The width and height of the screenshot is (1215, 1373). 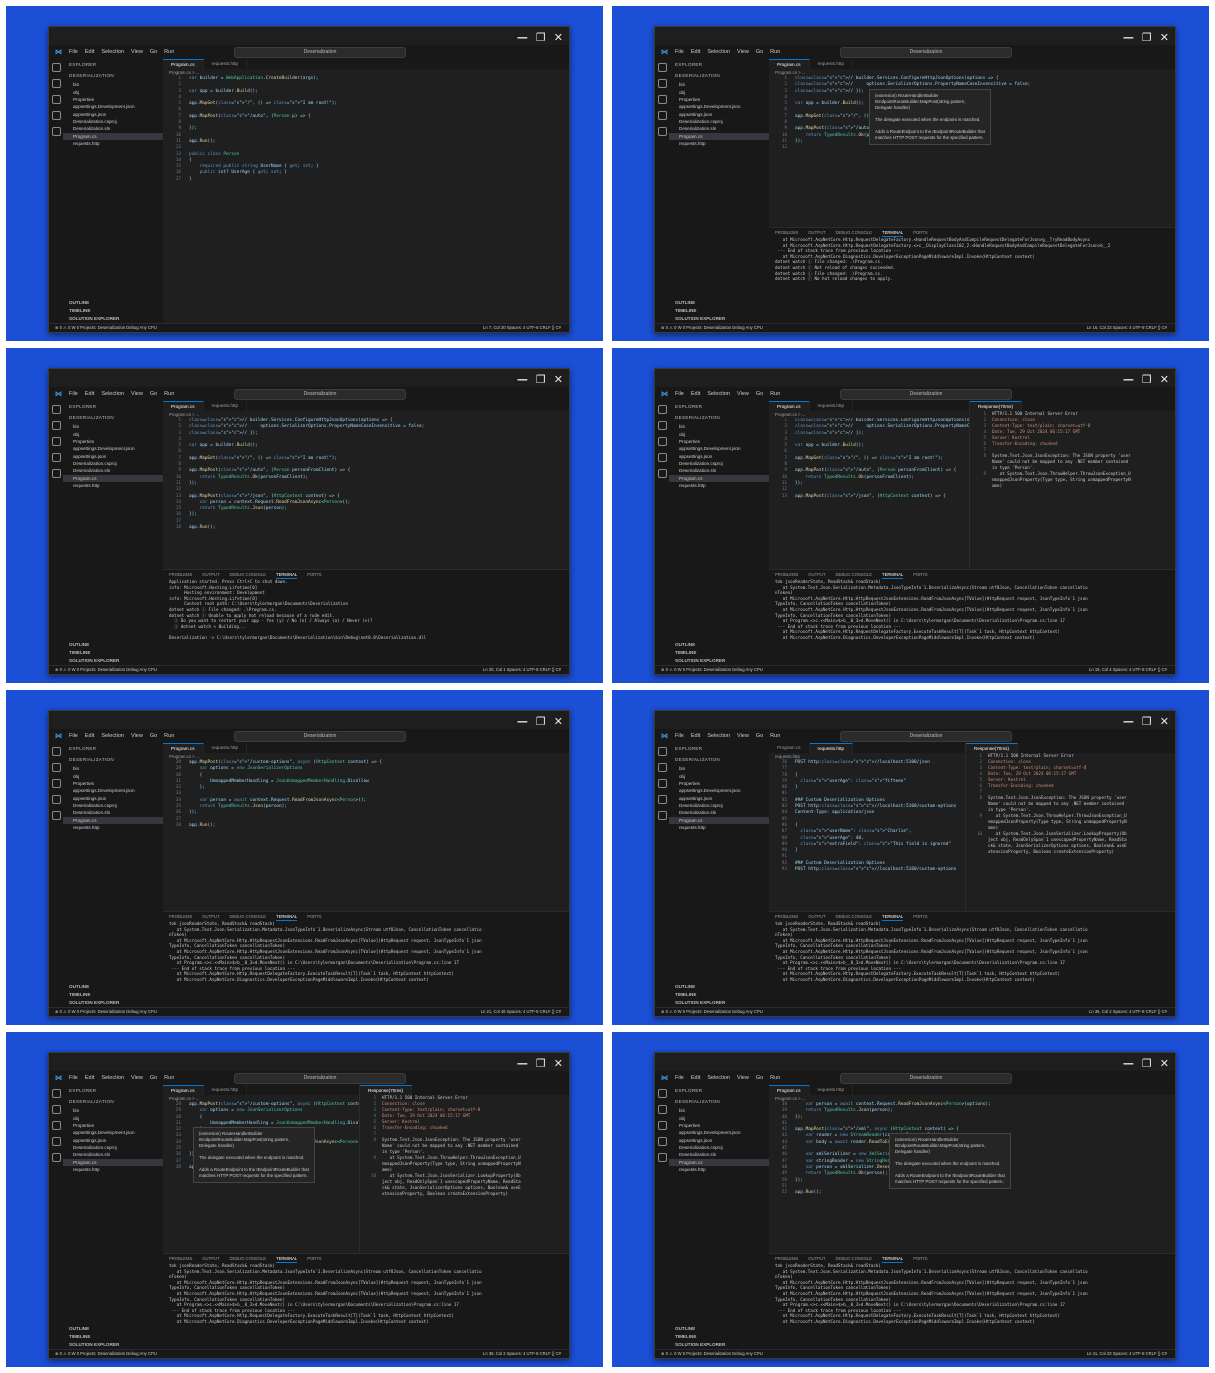 What do you see at coordinates (719, 768) in the screenshot?
I see `tree-item-bin: bin` at bounding box center [719, 768].